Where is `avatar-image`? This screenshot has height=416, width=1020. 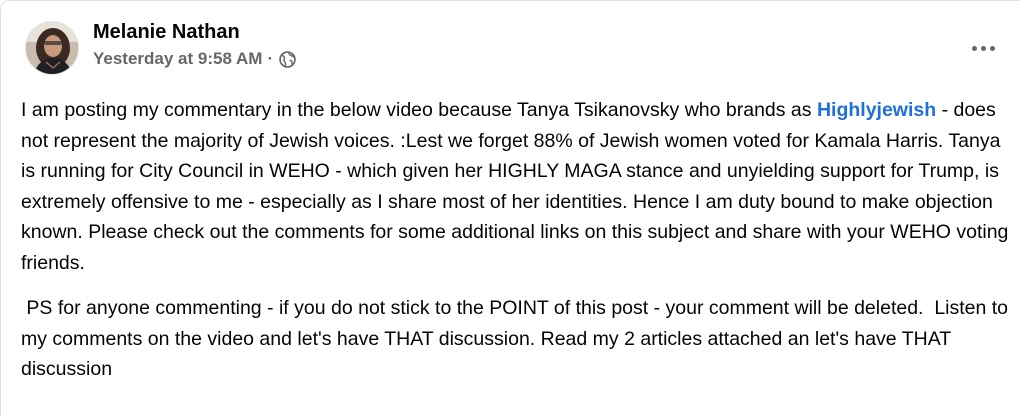
avatar-image is located at coordinates (52, 48).